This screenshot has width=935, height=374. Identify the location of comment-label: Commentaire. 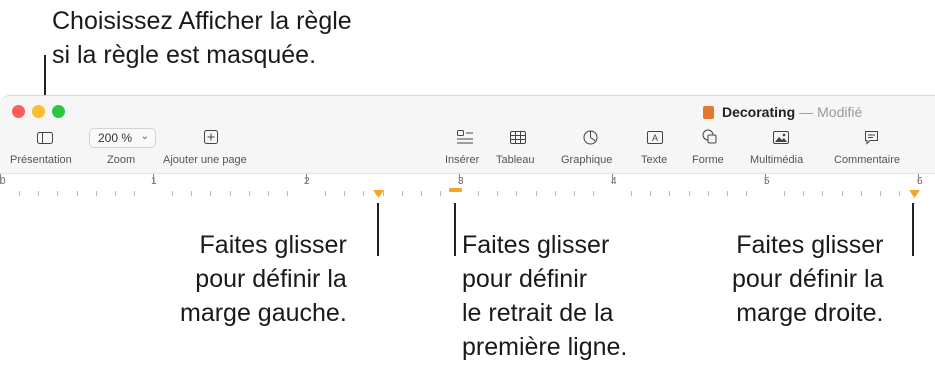
(867, 160).